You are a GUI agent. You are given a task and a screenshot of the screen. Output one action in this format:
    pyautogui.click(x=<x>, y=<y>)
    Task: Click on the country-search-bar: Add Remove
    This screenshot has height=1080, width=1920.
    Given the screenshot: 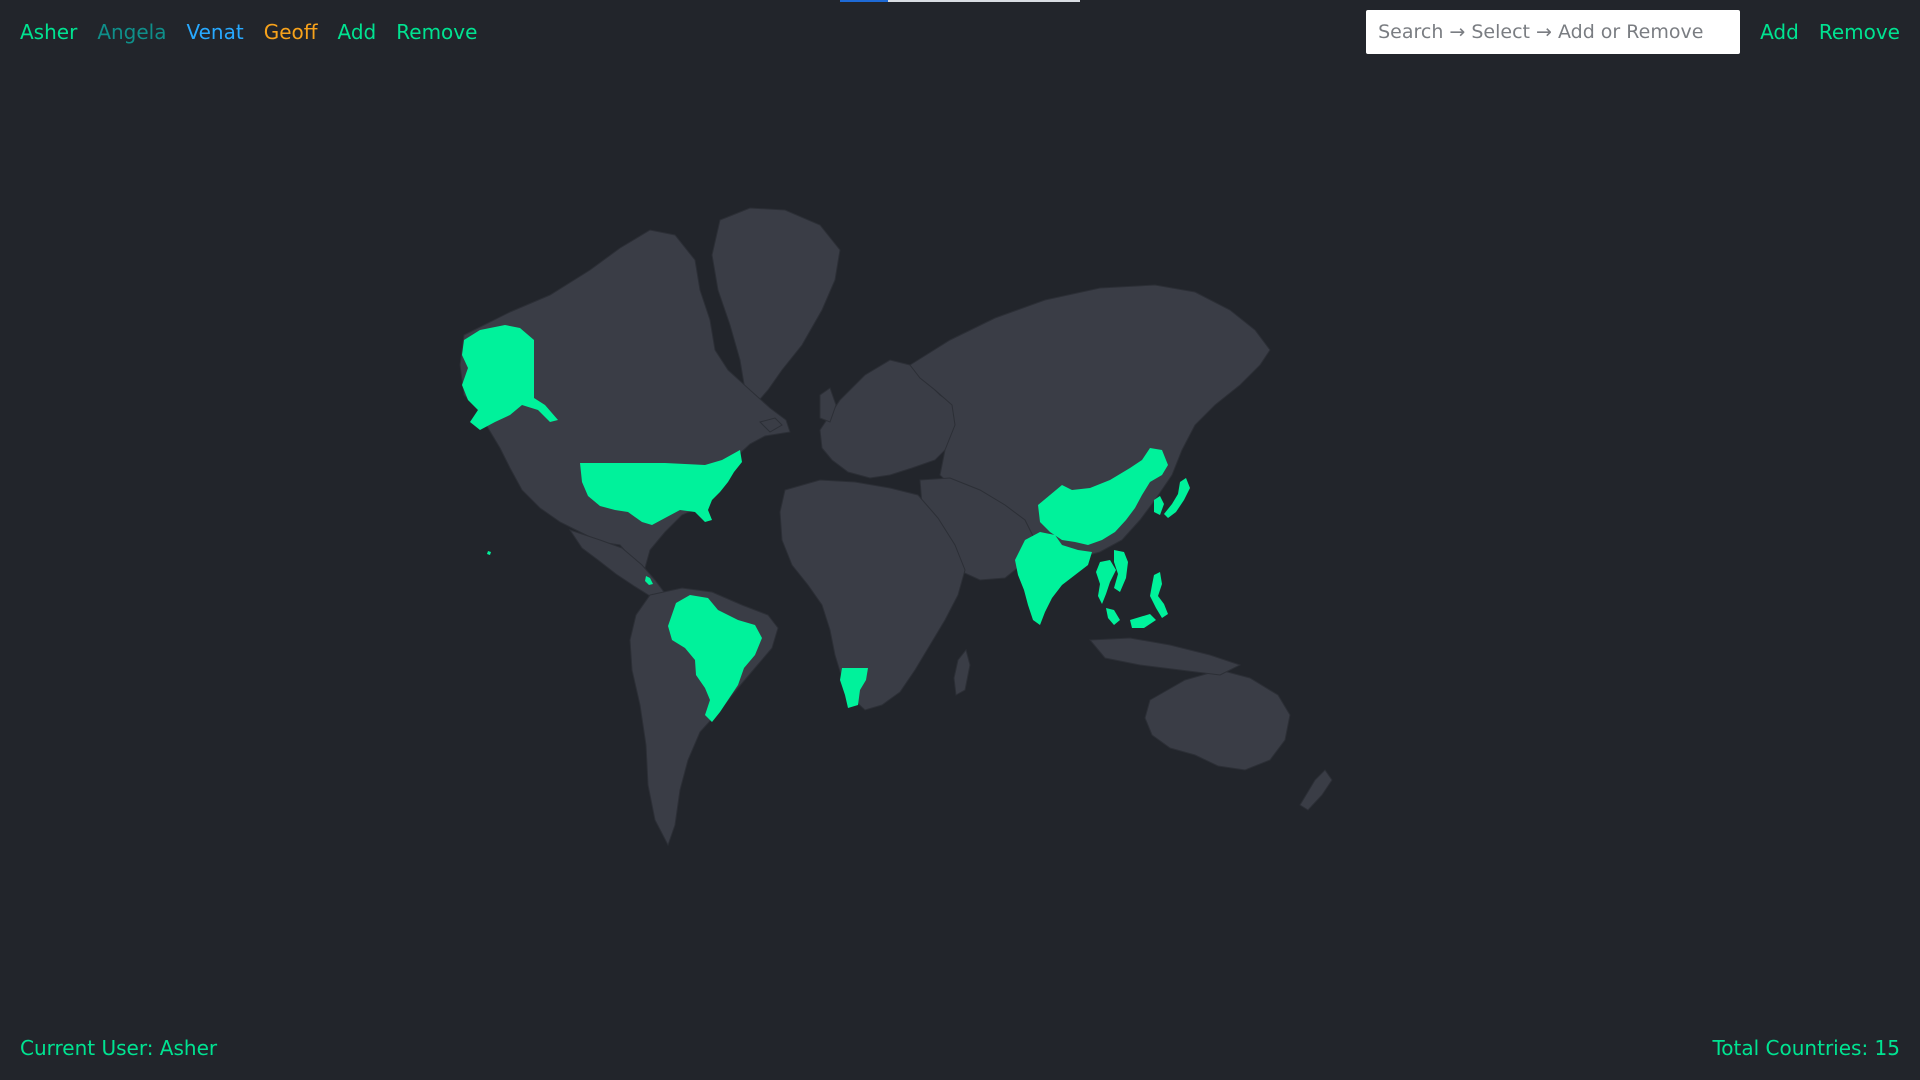 What is the action you would take?
    pyautogui.click(x=1633, y=32)
    